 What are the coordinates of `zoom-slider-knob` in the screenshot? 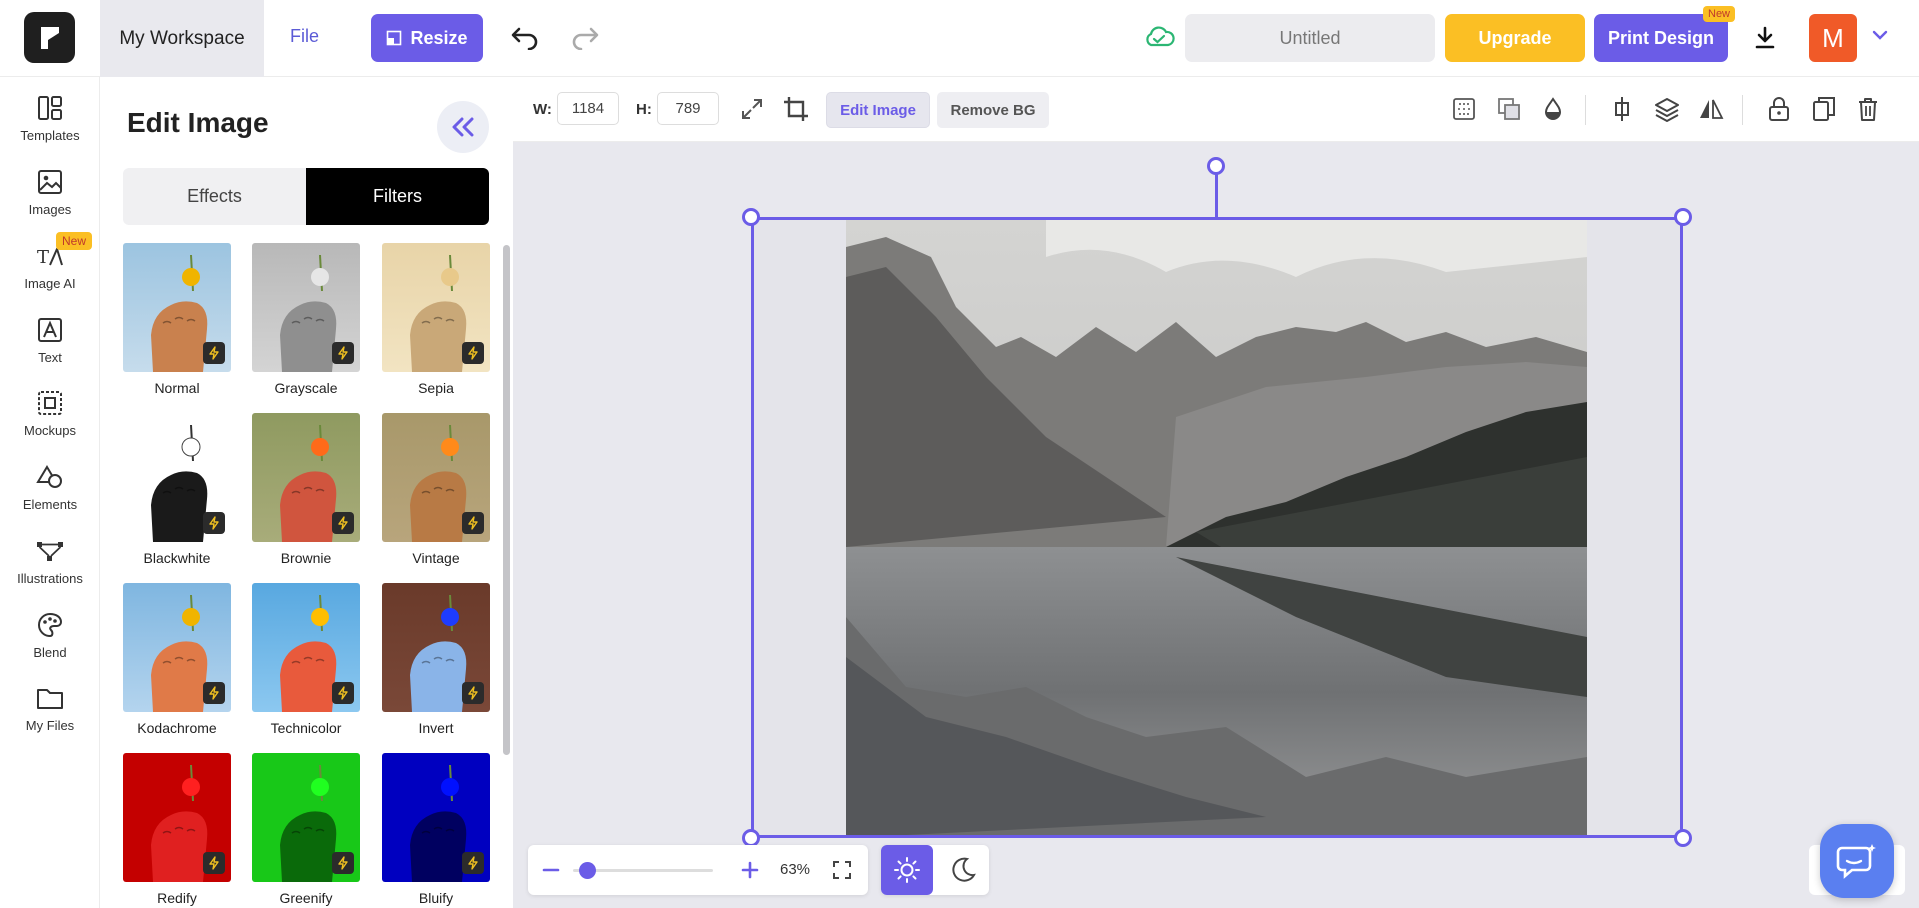 It's located at (588, 870).